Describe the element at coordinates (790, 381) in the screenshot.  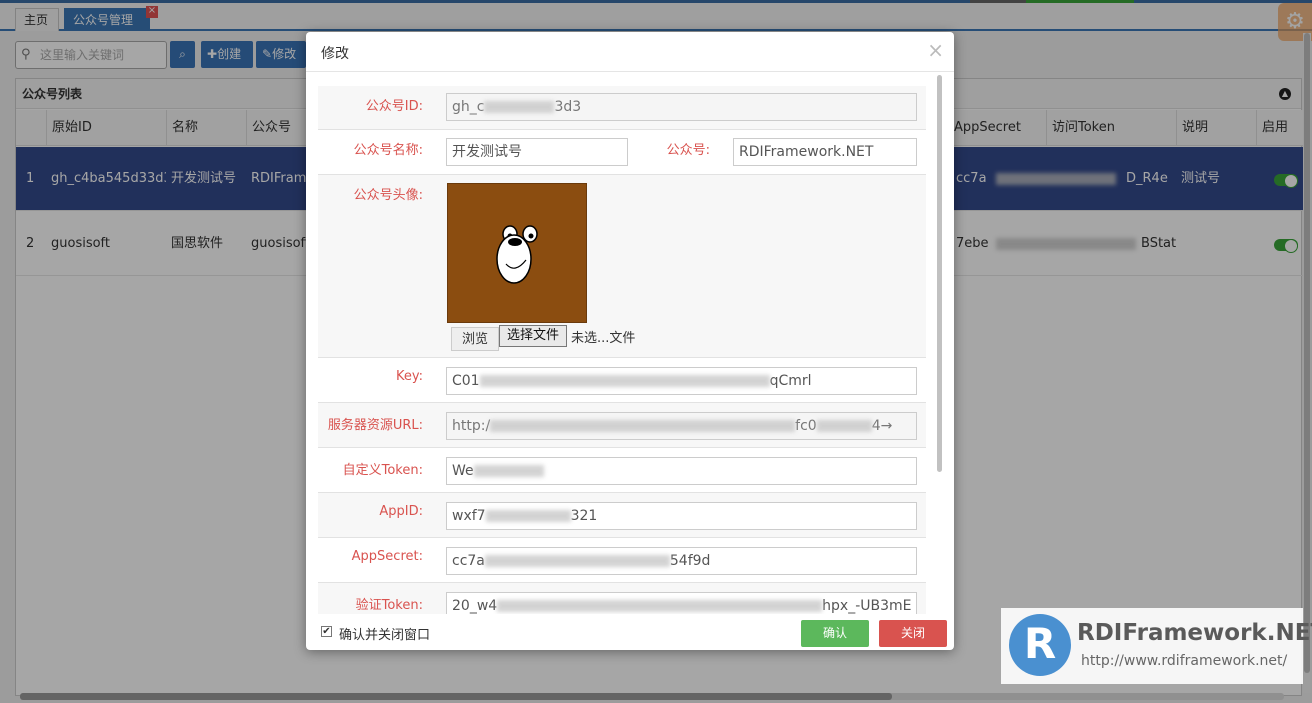
I see `key-value-end: qCmrl` at that location.